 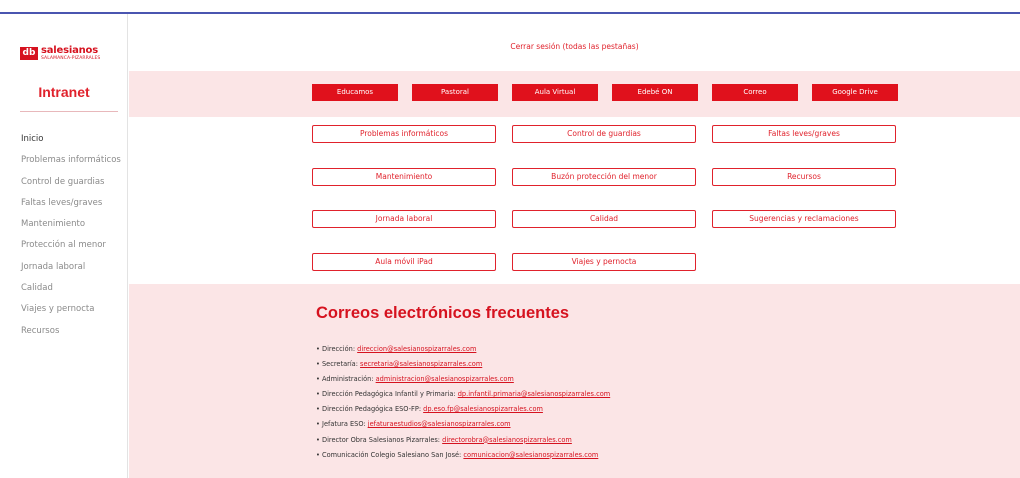 What do you see at coordinates (372, 409) in the screenshot?
I see `email-label: Dirección Pedagógica ESO-FP:` at bounding box center [372, 409].